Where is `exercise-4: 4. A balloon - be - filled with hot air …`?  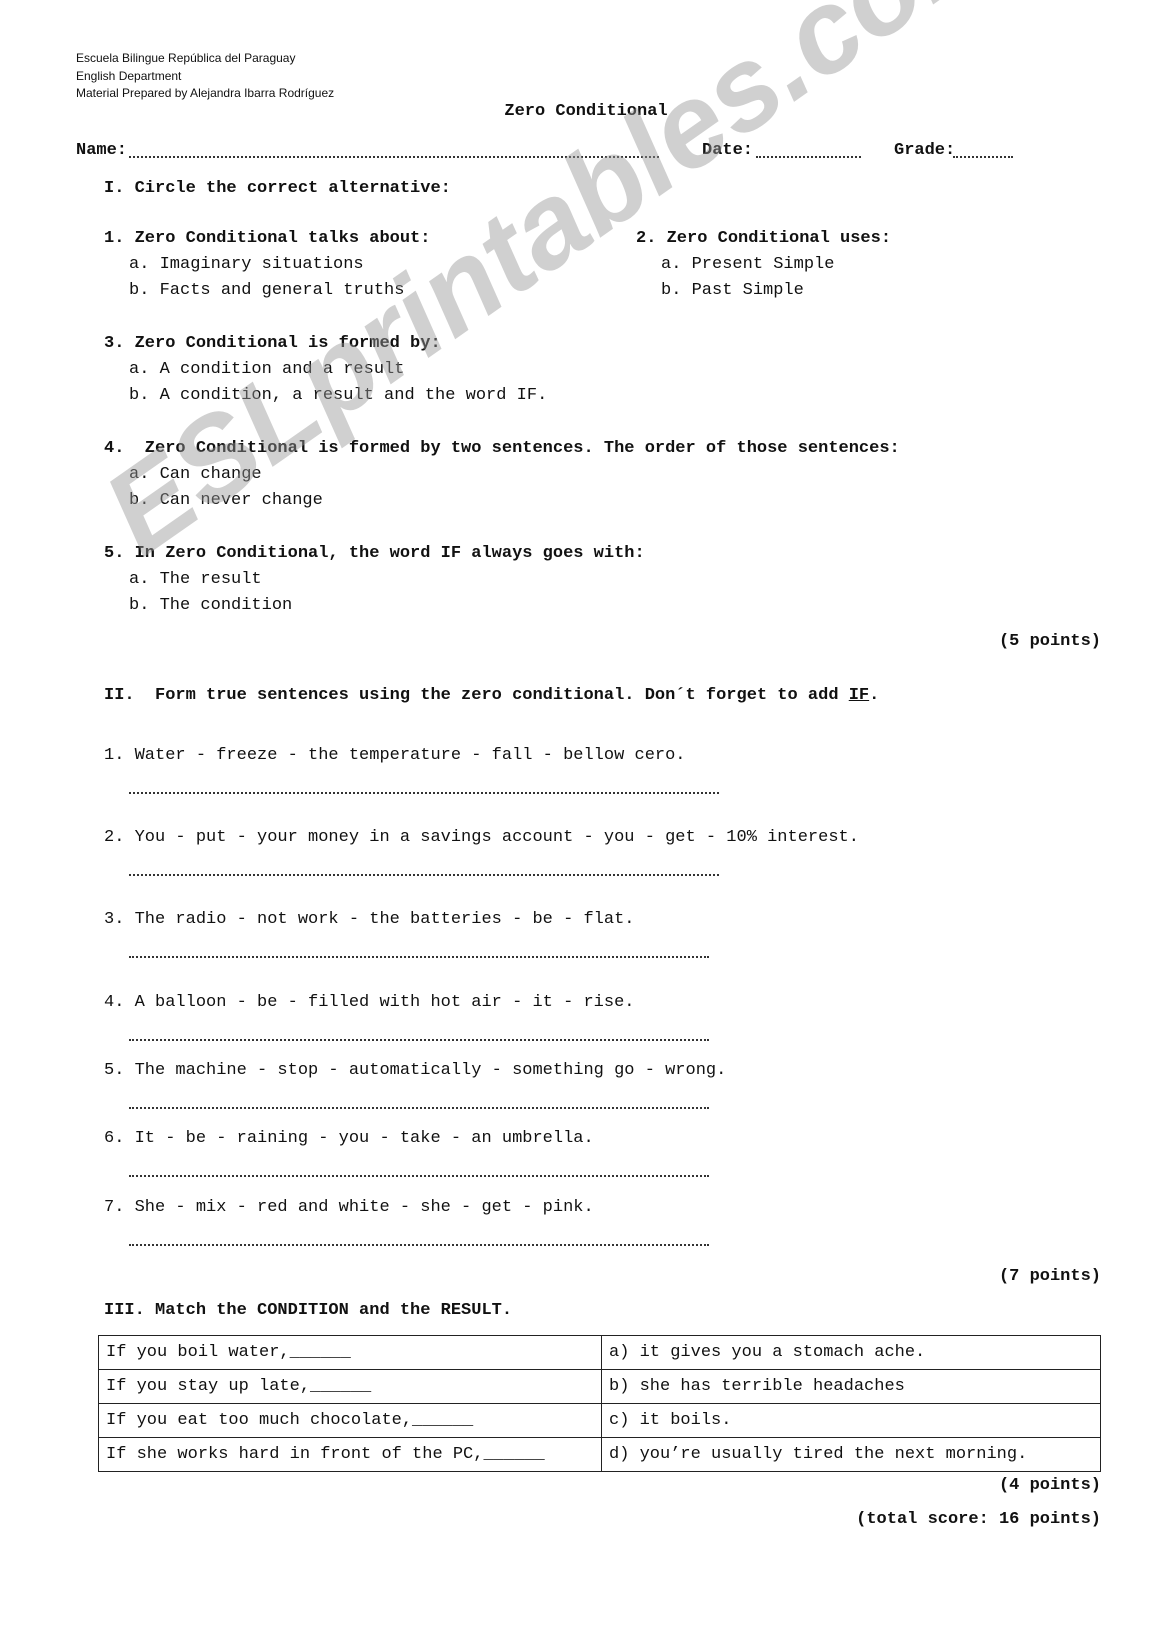 exercise-4: 4. A balloon - be - filled with hot air … is located at coordinates (369, 1002).